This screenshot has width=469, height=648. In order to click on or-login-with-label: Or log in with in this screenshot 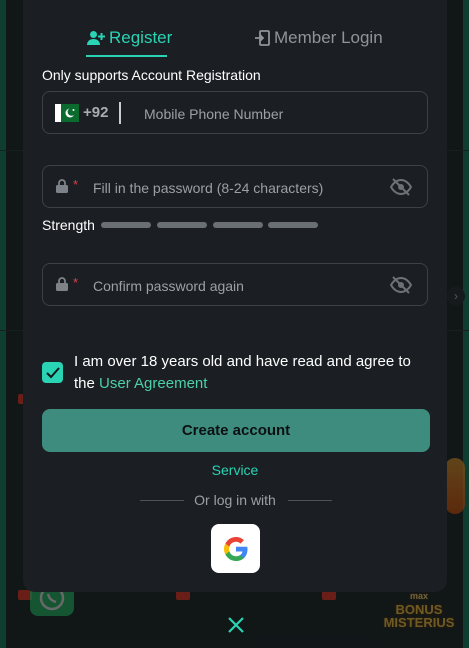, I will do `click(235, 500)`.